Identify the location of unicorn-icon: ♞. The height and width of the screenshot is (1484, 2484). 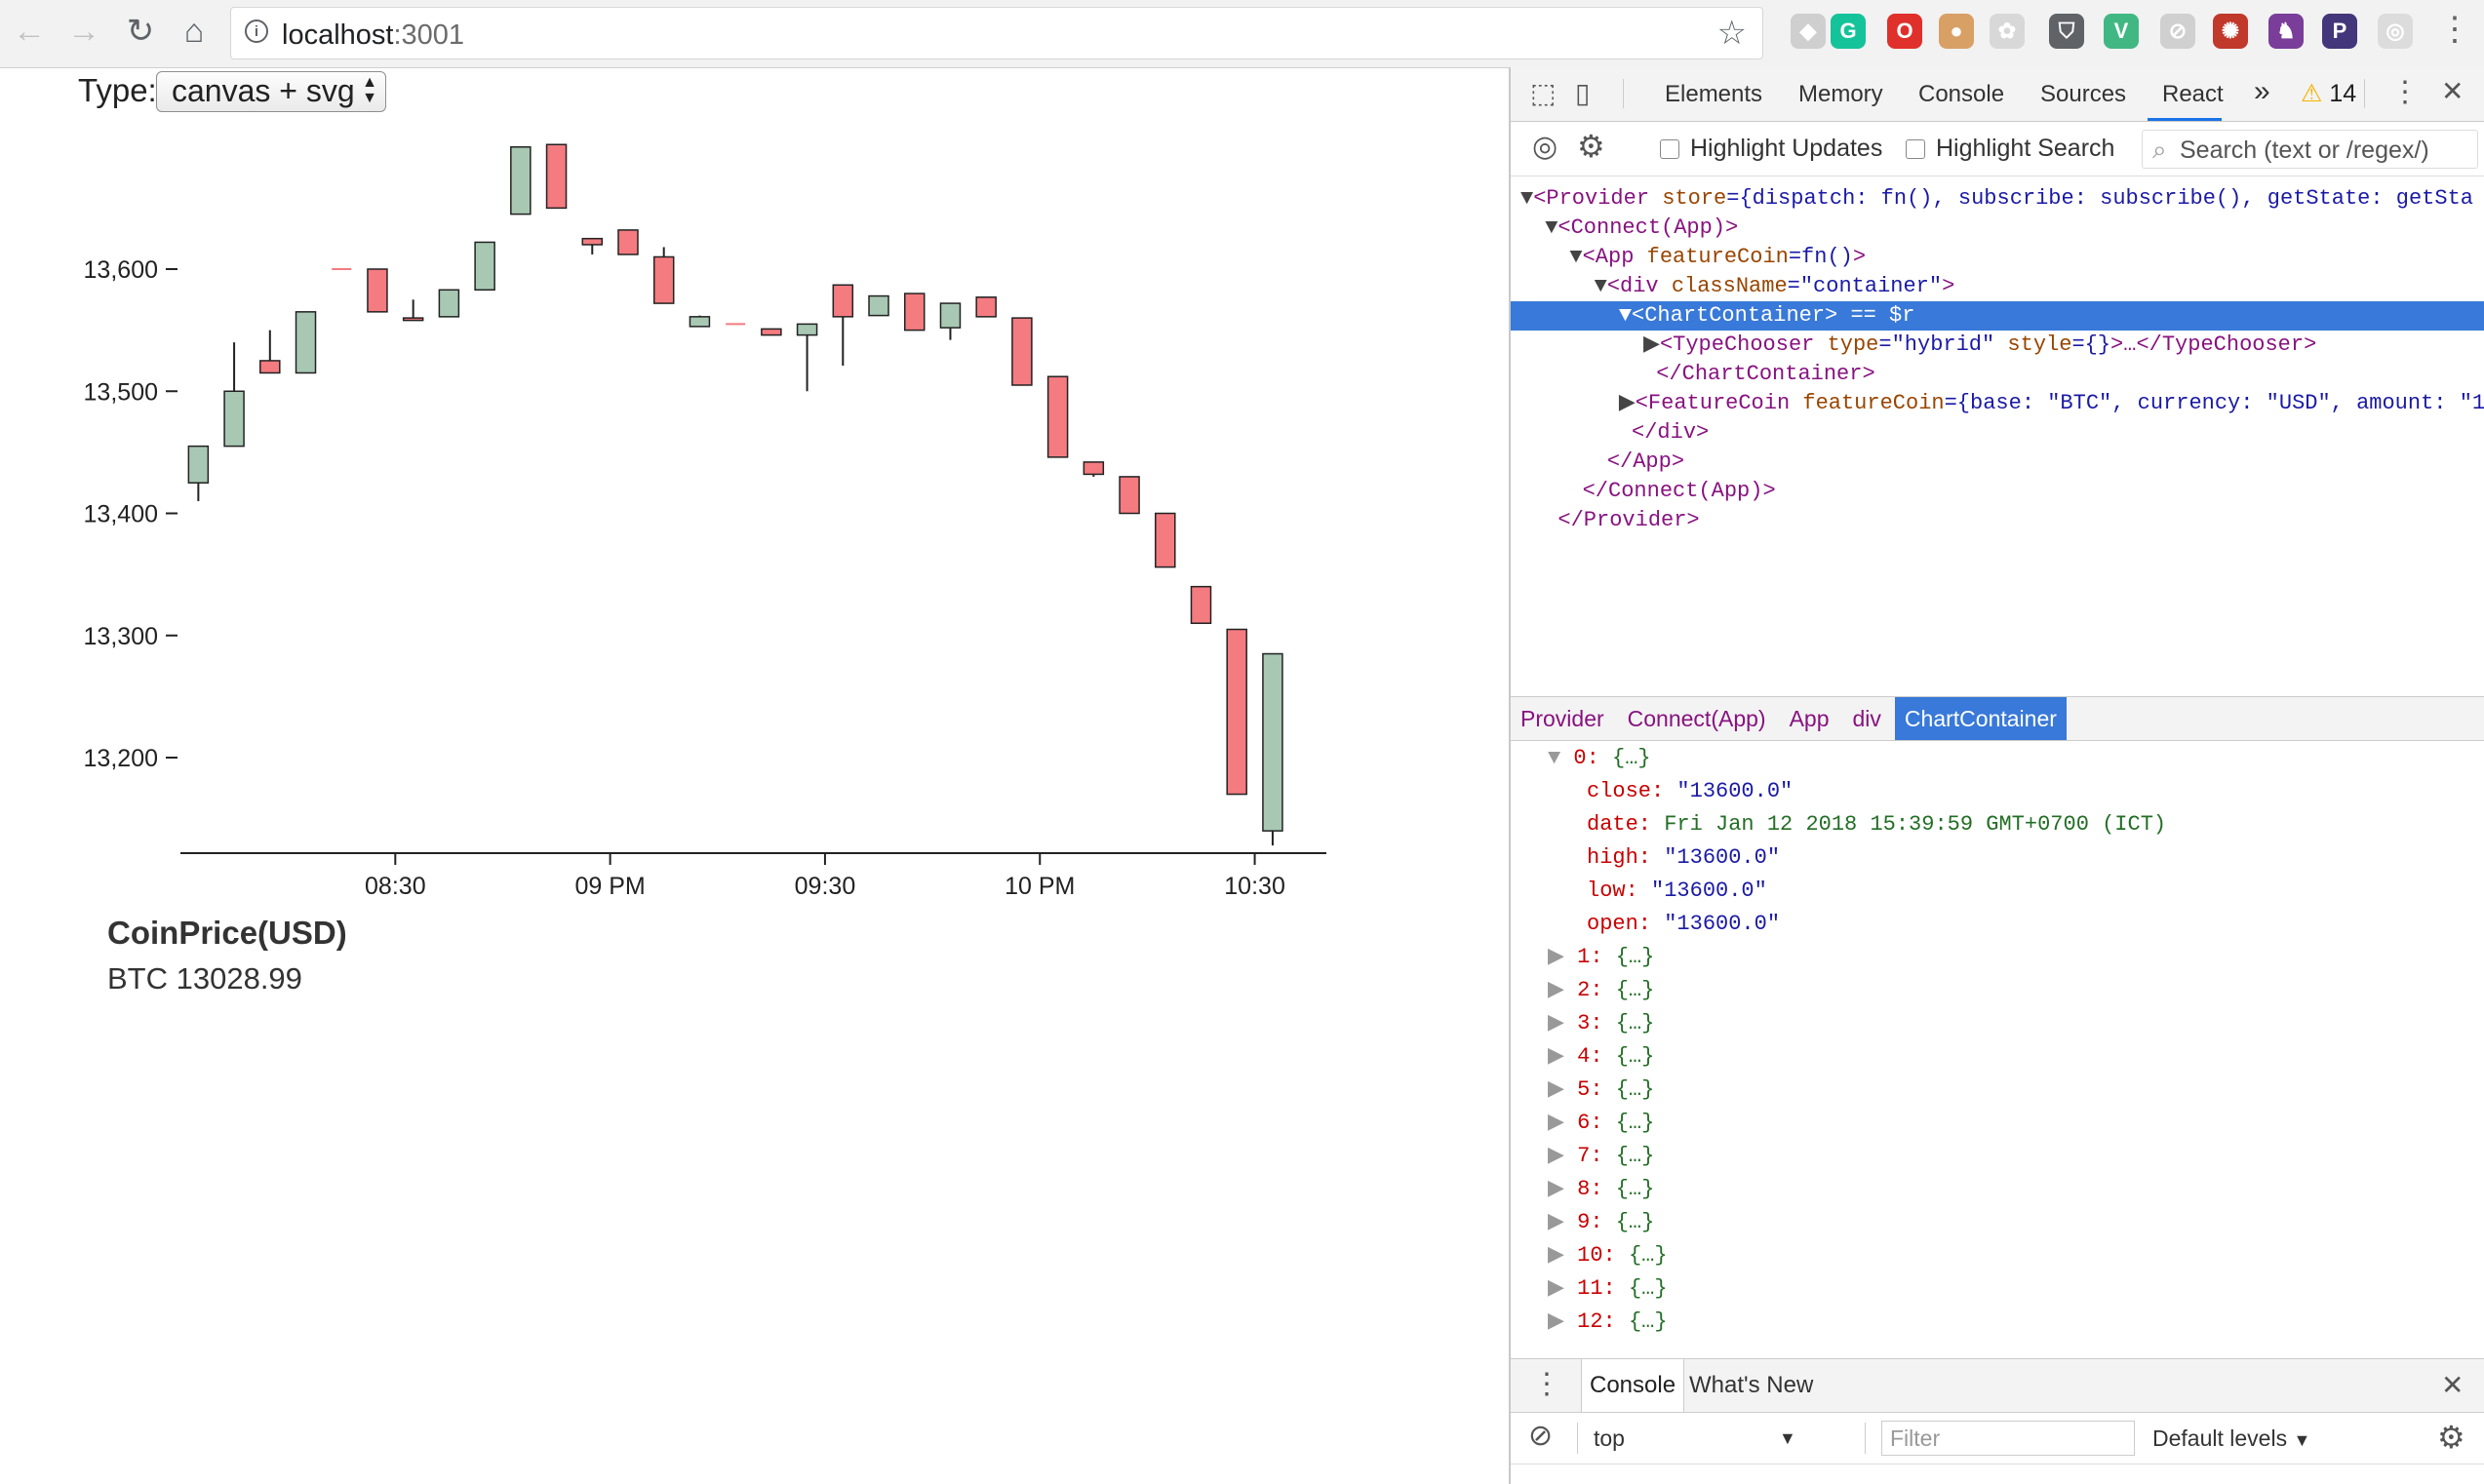
(2286, 31).